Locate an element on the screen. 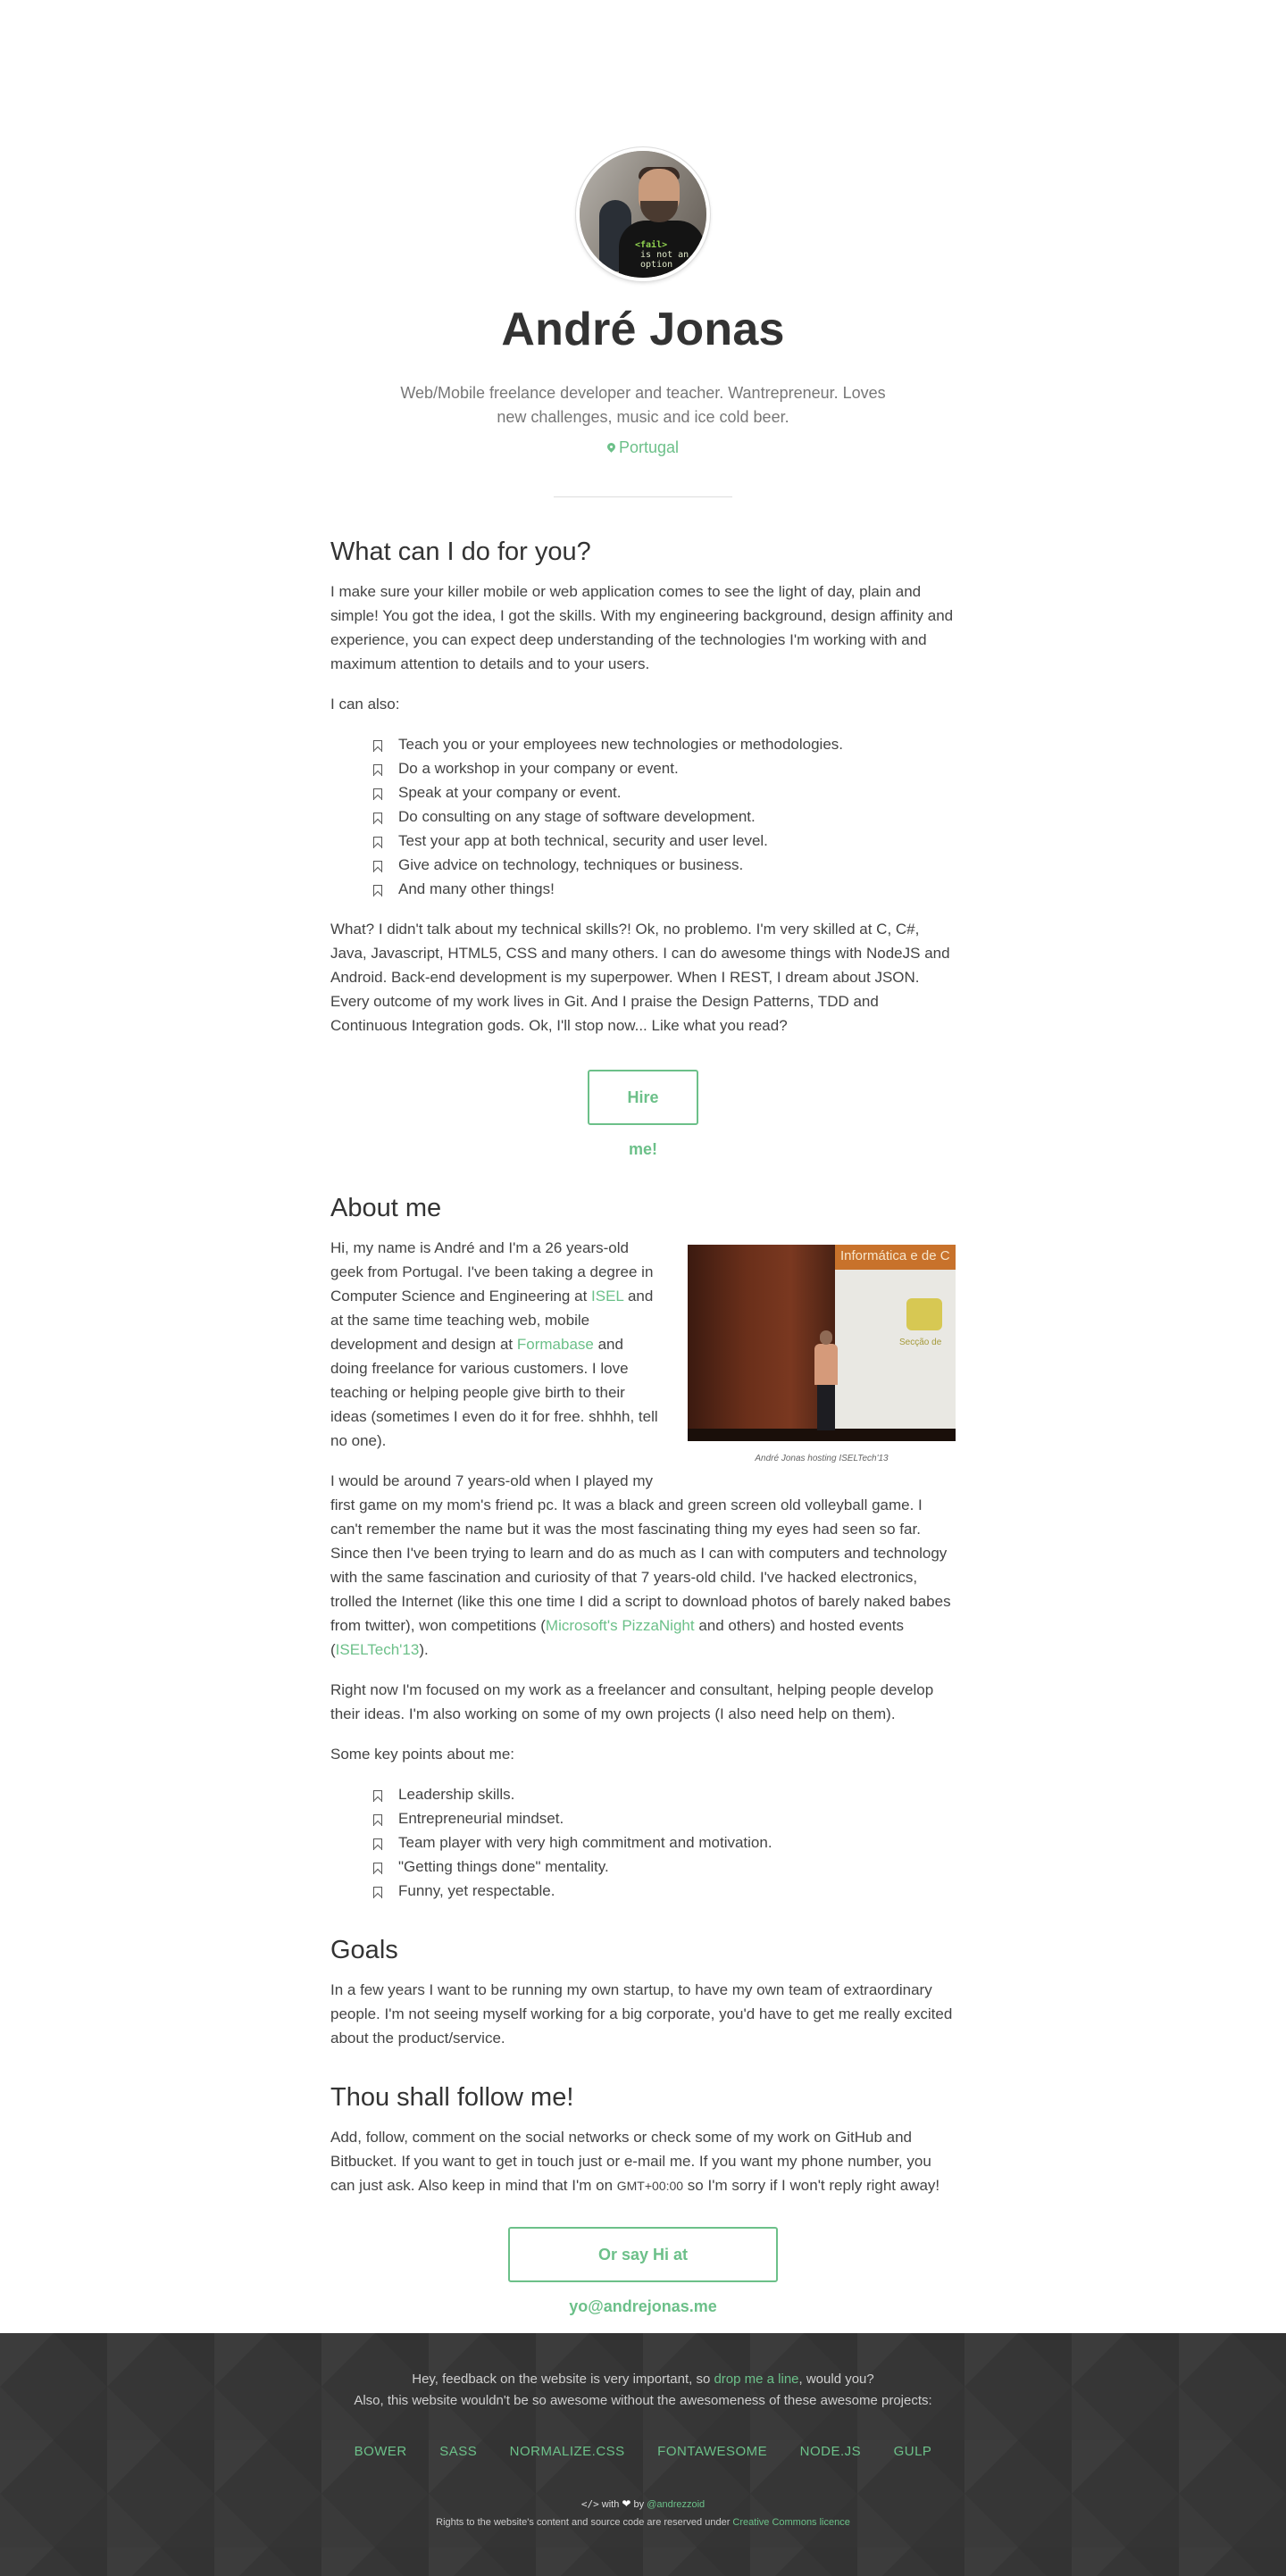 The height and width of the screenshot is (2576, 1286). isel-link: ISEL is located at coordinates (607, 1296).